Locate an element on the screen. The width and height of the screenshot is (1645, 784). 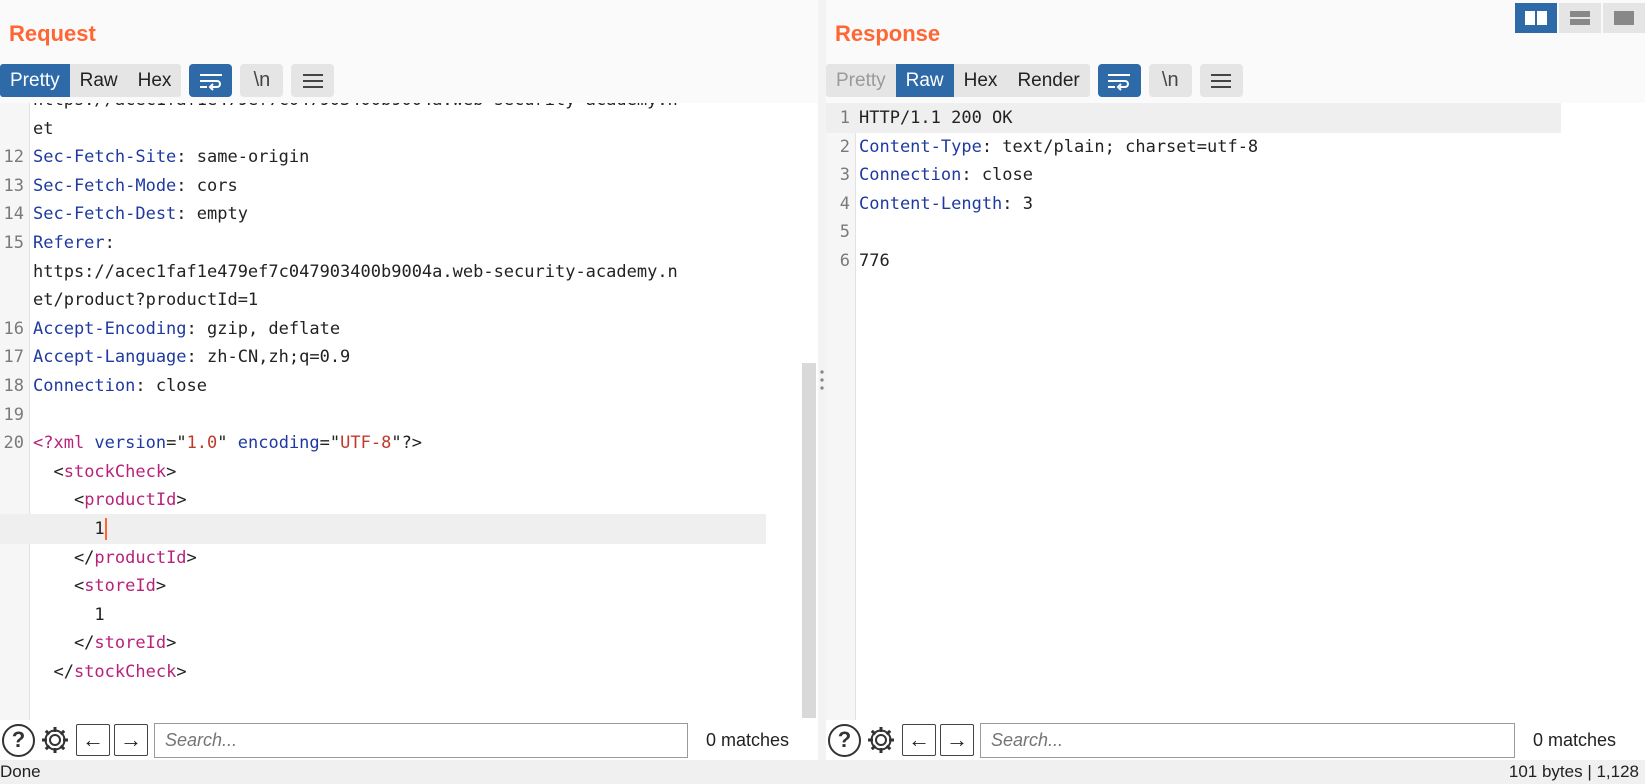
line-number: 5 is located at coordinates (844, 232).